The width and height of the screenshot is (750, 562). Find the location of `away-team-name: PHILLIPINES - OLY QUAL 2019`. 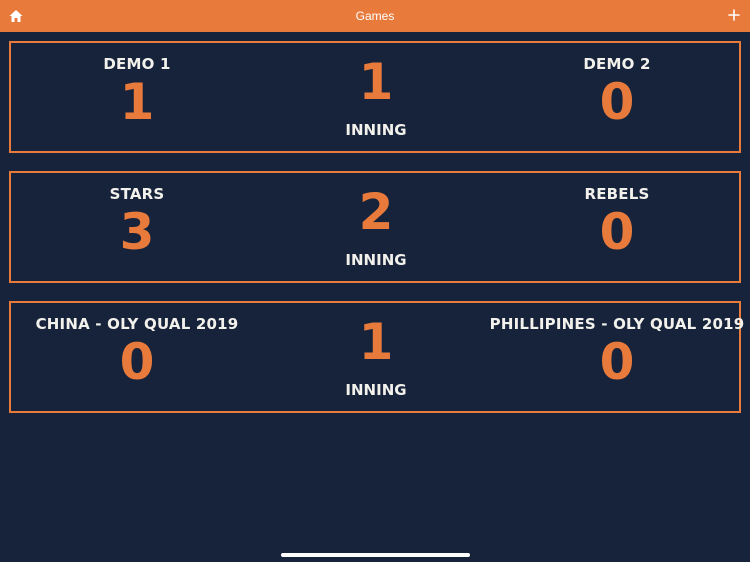

away-team-name: PHILLIPINES - OLY QUAL 2019 is located at coordinates (617, 324).